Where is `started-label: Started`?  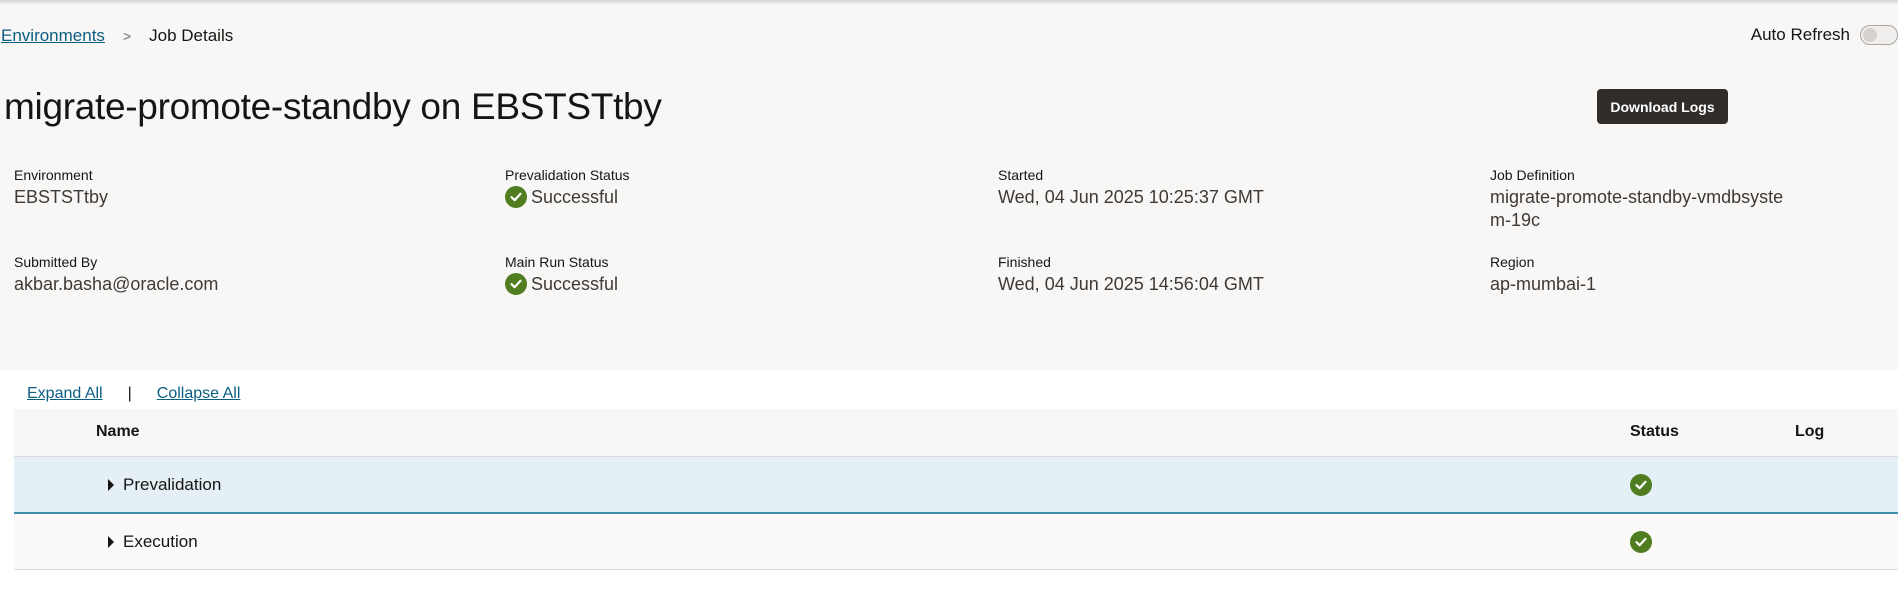 started-label: Started is located at coordinates (1021, 175).